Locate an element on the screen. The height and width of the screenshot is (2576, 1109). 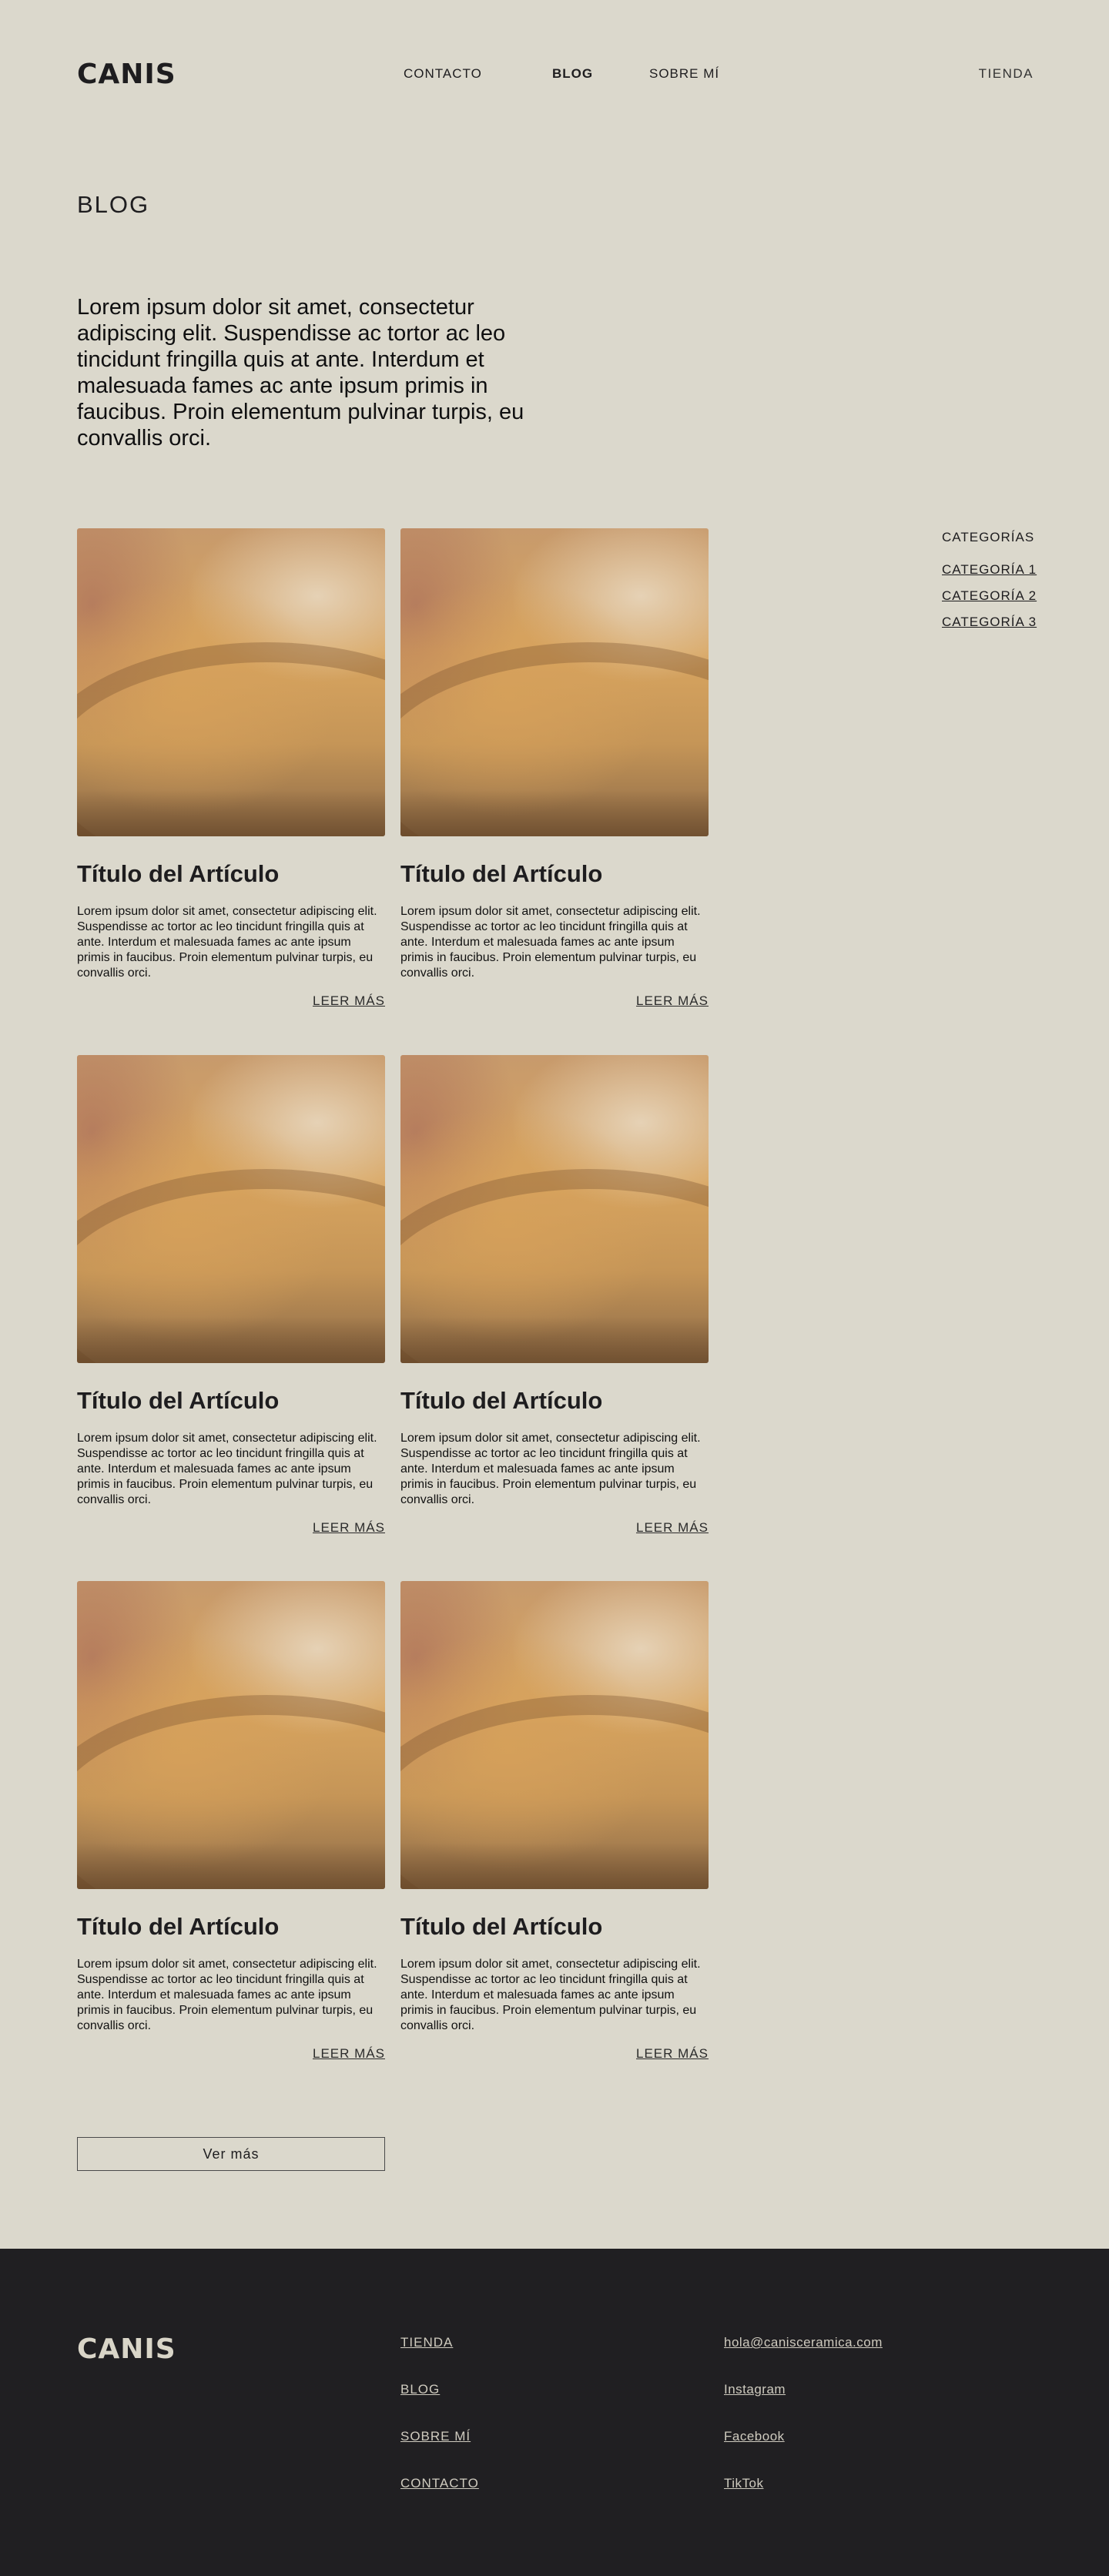
footer-link-tiktok: TikTok is located at coordinates (803, 2497).